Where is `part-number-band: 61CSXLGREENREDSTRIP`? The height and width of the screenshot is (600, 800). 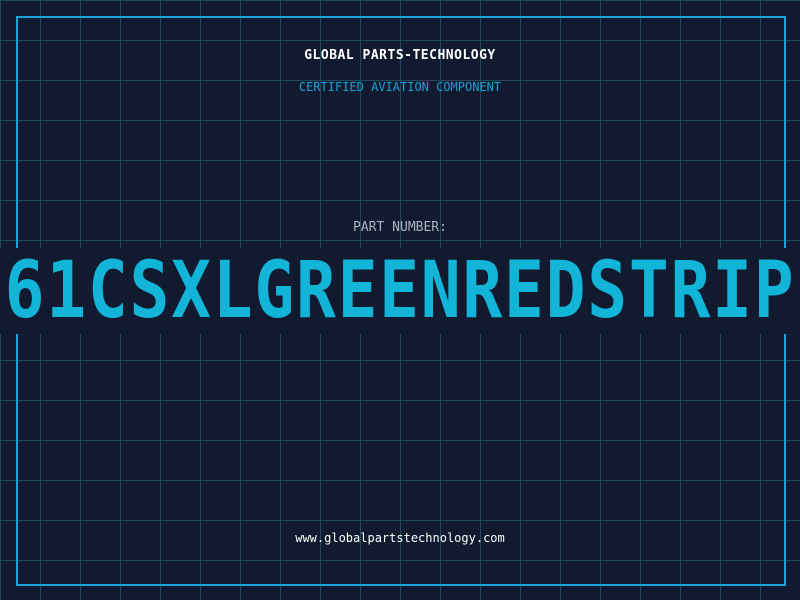
part-number-band: 61CSXLGREENREDSTRIP is located at coordinates (400, 291).